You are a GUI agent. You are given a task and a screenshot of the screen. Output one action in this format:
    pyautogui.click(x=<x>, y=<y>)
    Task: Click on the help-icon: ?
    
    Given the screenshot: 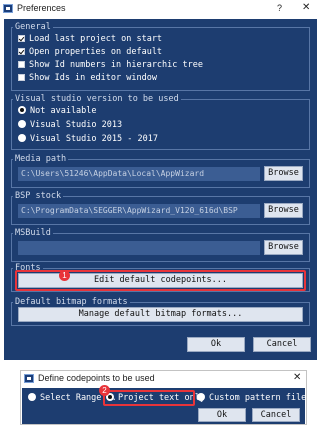 What is the action you would take?
    pyautogui.click(x=279, y=8)
    